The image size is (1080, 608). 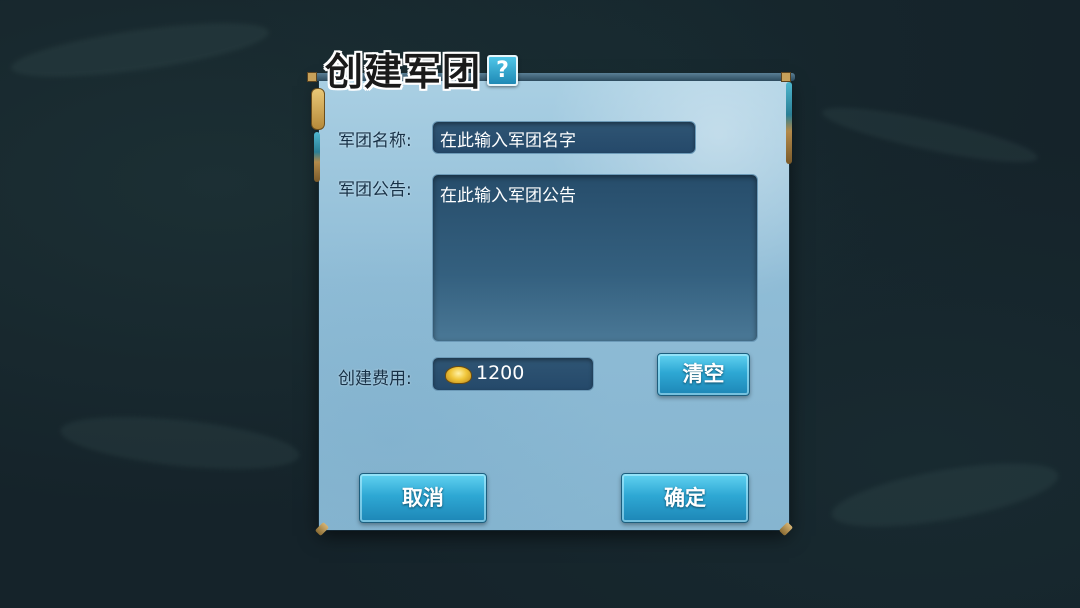 I want to click on clear-button-label: 清空, so click(x=703, y=374).